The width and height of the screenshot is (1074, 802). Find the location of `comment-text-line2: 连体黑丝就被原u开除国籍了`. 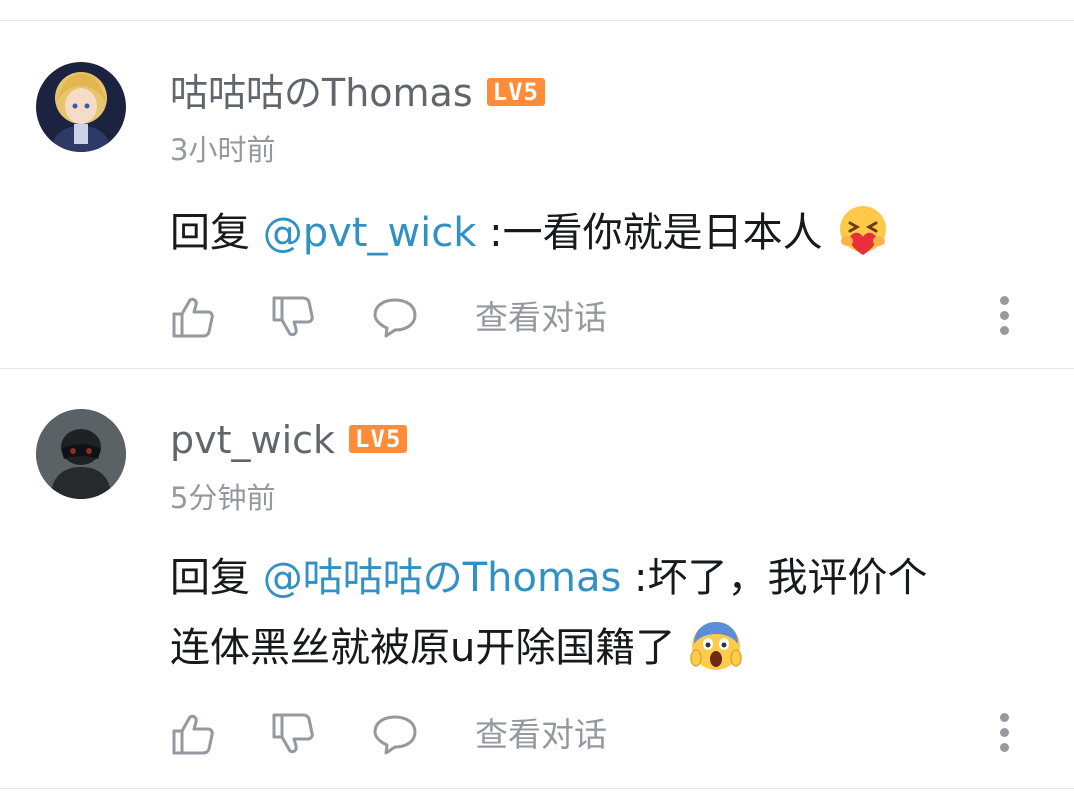

comment-text-line2: 连体黑丝就被原u开除国籍了 is located at coordinates (423, 648).